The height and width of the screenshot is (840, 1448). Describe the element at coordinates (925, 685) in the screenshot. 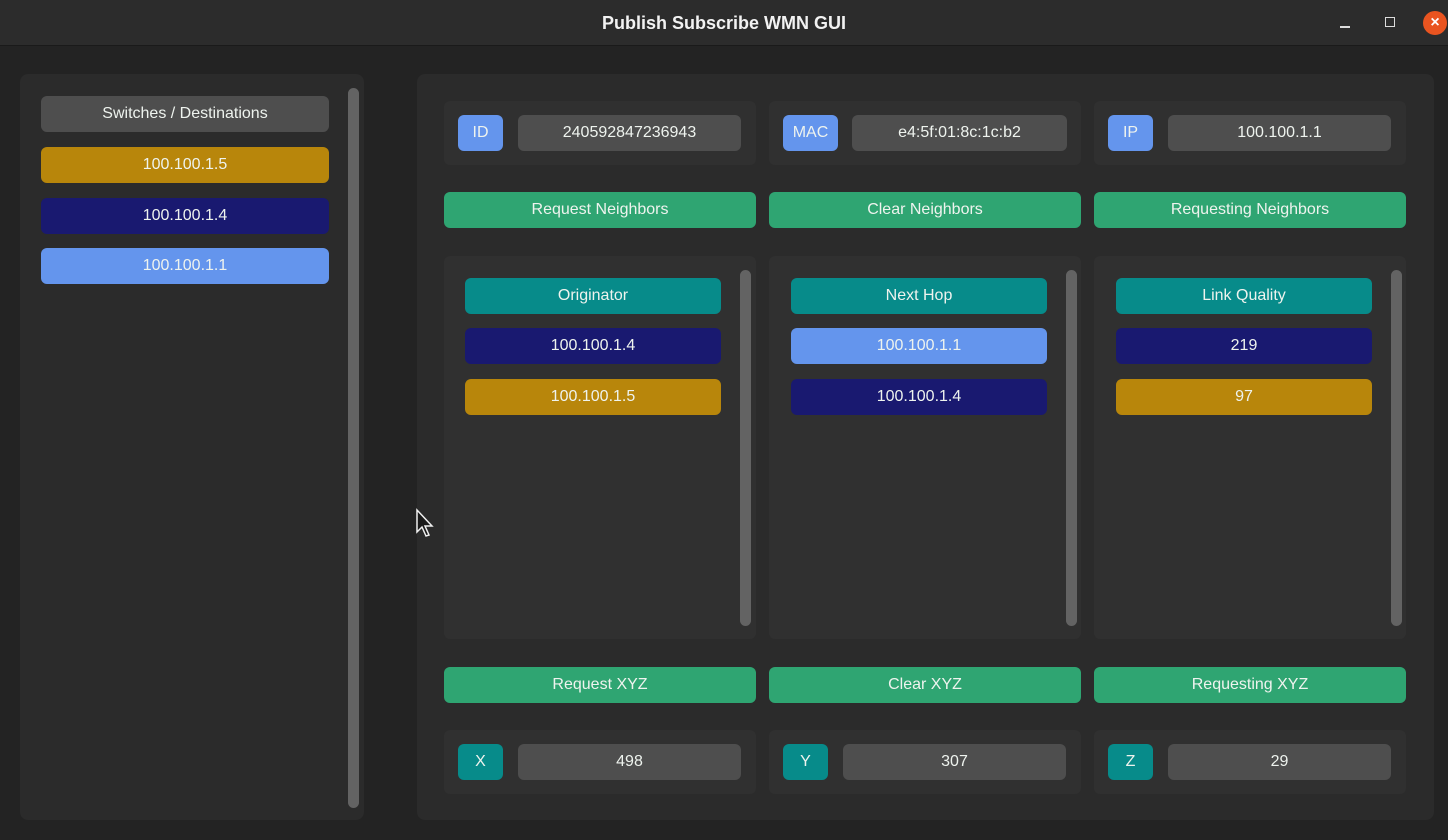

I see `clear-xyz-button: Clear XYZ` at that location.